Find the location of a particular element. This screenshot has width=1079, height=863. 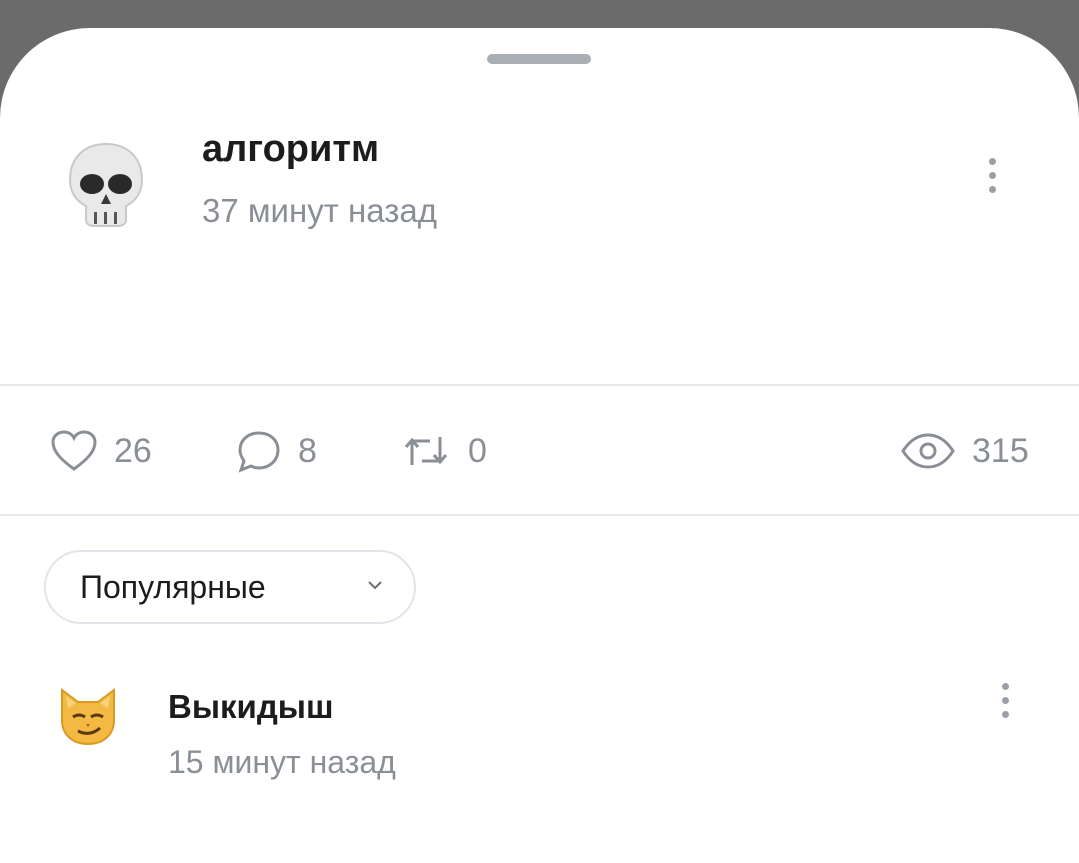

comment-count: 8 is located at coordinates (307, 450).